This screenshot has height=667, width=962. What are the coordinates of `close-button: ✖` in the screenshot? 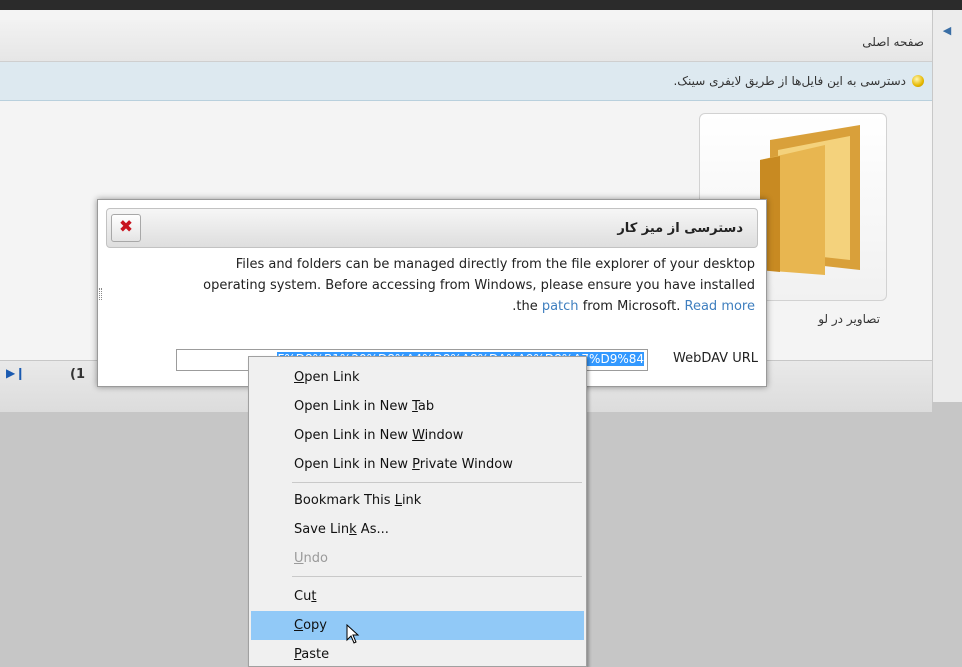 It's located at (126, 228).